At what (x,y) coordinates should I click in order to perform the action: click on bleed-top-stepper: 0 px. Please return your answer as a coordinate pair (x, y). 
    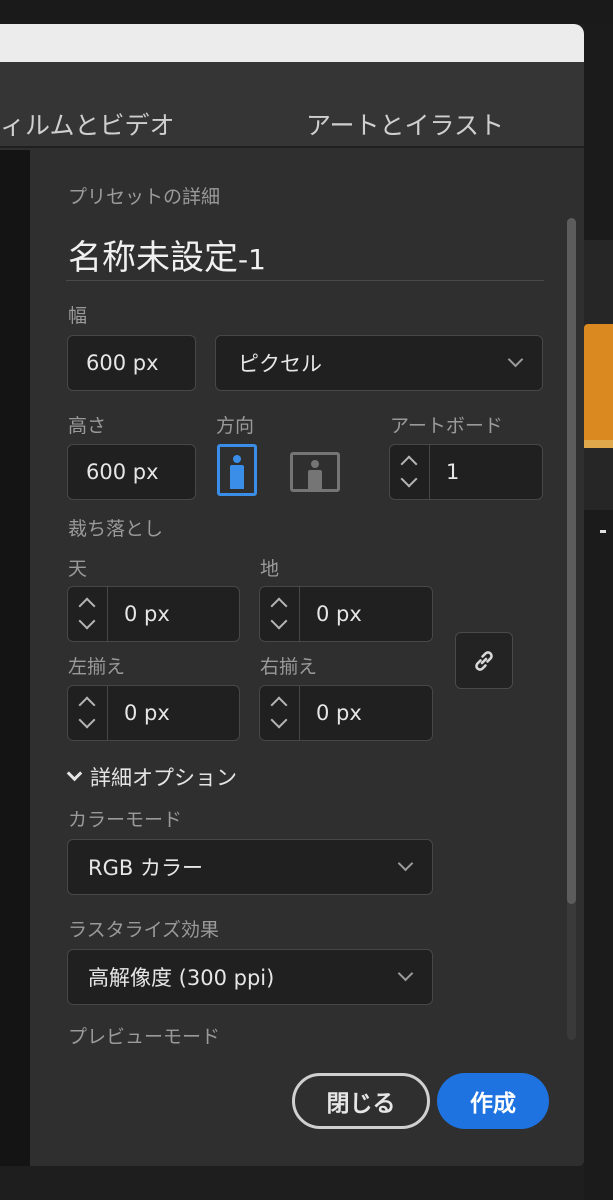
    Looking at the image, I should click on (153, 614).